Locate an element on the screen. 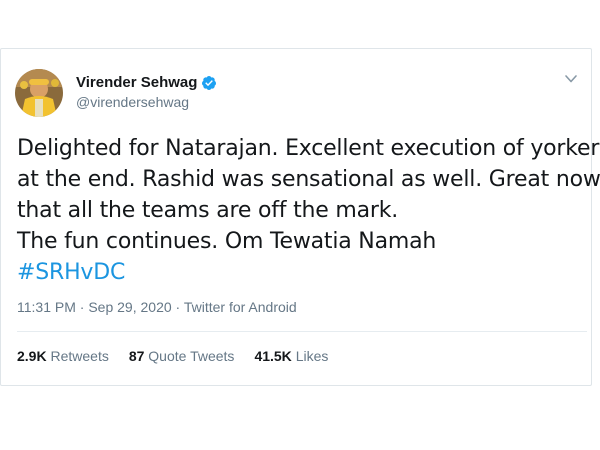 Image resolution: width=600 pixels, height=450 pixels. display-name-text: Virender Sehwag is located at coordinates (137, 82).